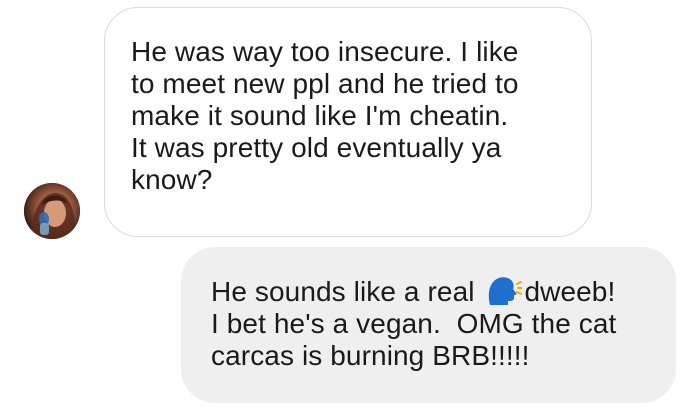 The height and width of the screenshot is (412, 700). I want to click on message-text-line: I bet he's a vegan. OMG the cat, so click(414, 323).